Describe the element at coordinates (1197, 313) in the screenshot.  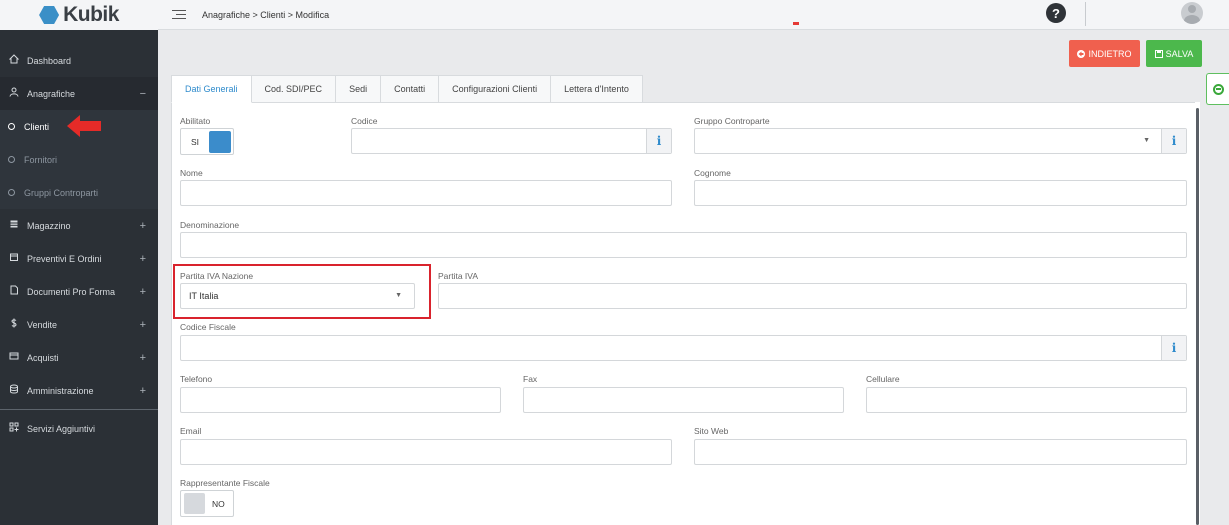
I see `scrollbar` at that location.